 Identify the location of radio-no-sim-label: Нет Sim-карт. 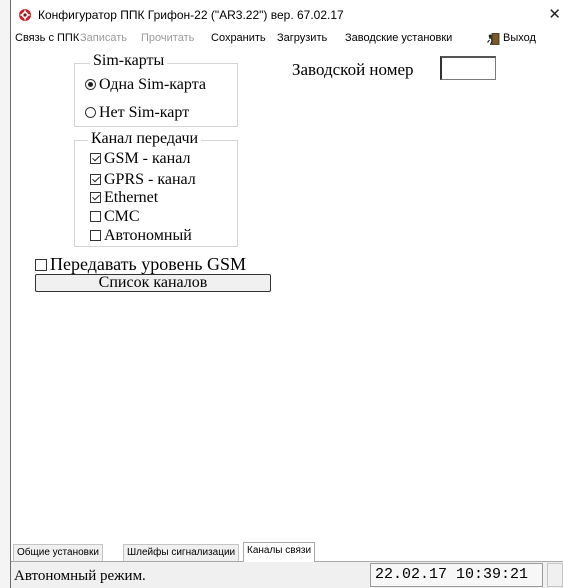
(144, 112).